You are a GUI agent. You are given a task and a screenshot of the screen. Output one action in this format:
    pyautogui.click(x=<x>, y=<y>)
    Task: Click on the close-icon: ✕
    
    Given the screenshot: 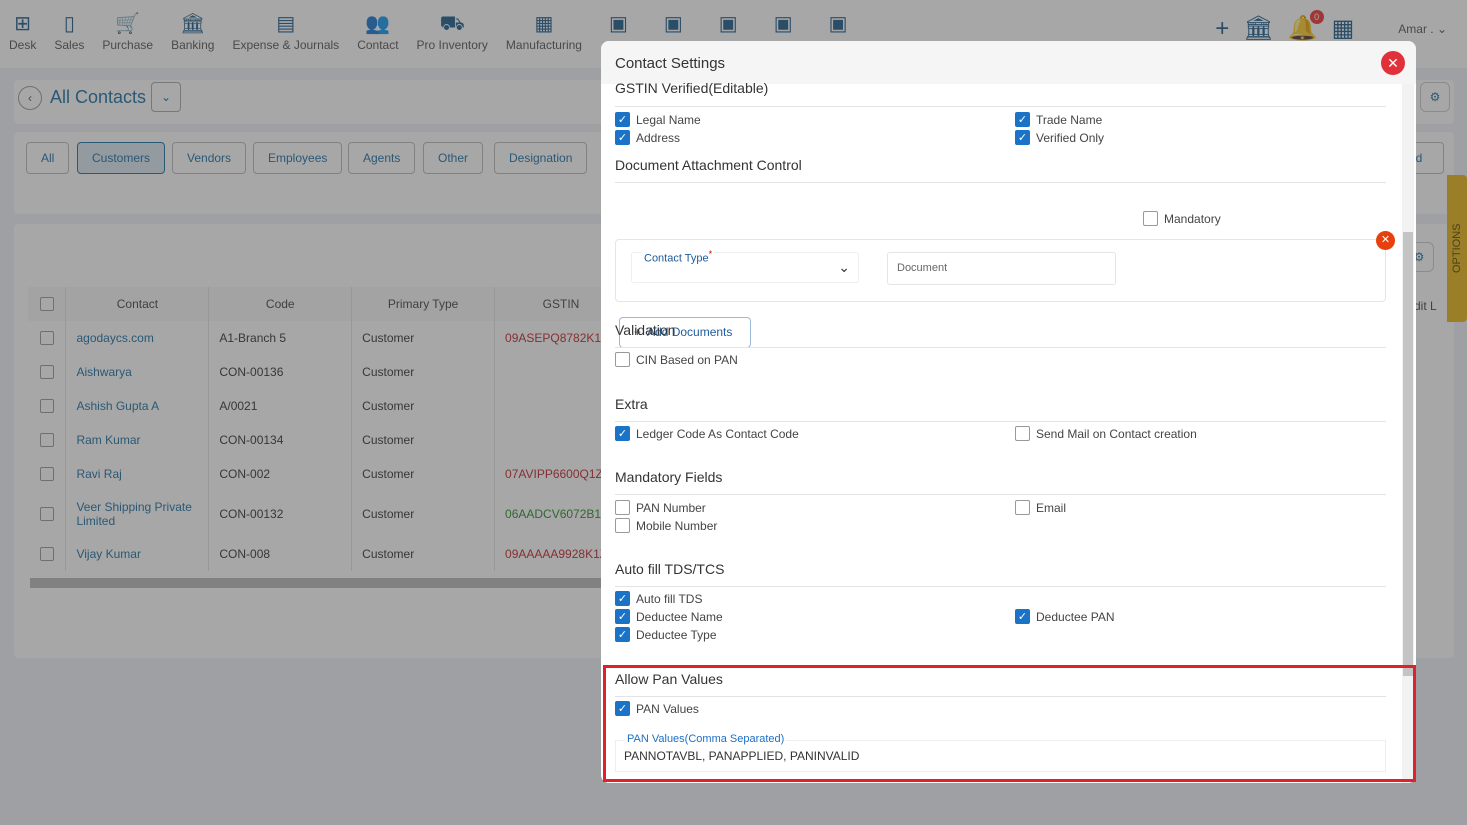 What is the action you would take?
    pyautogui.click(x=1393, y=63)
    